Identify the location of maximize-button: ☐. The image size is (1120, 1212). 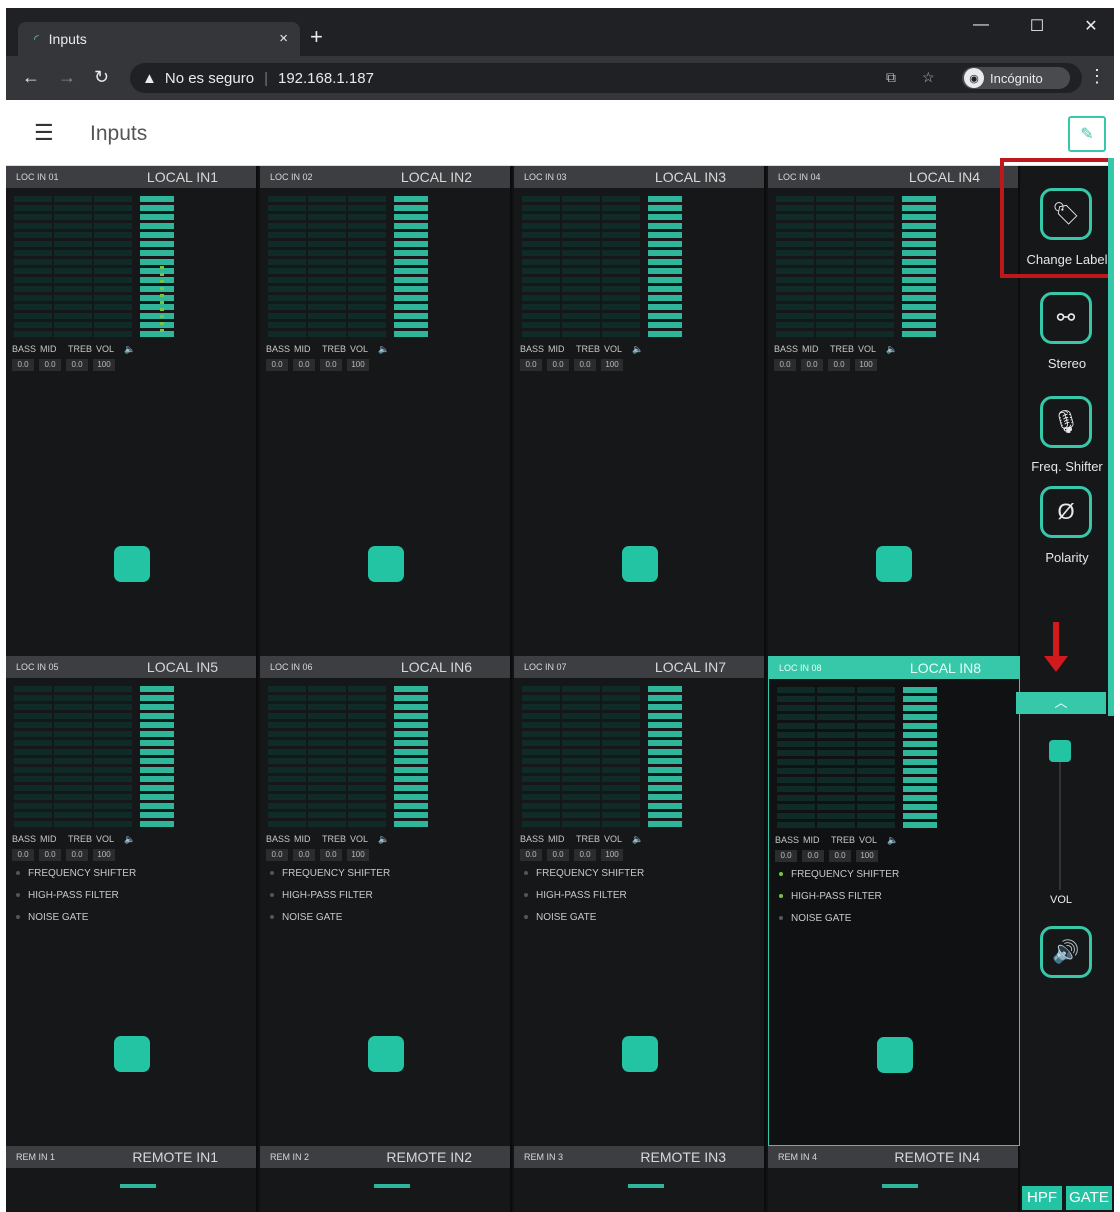
(1037, 26).